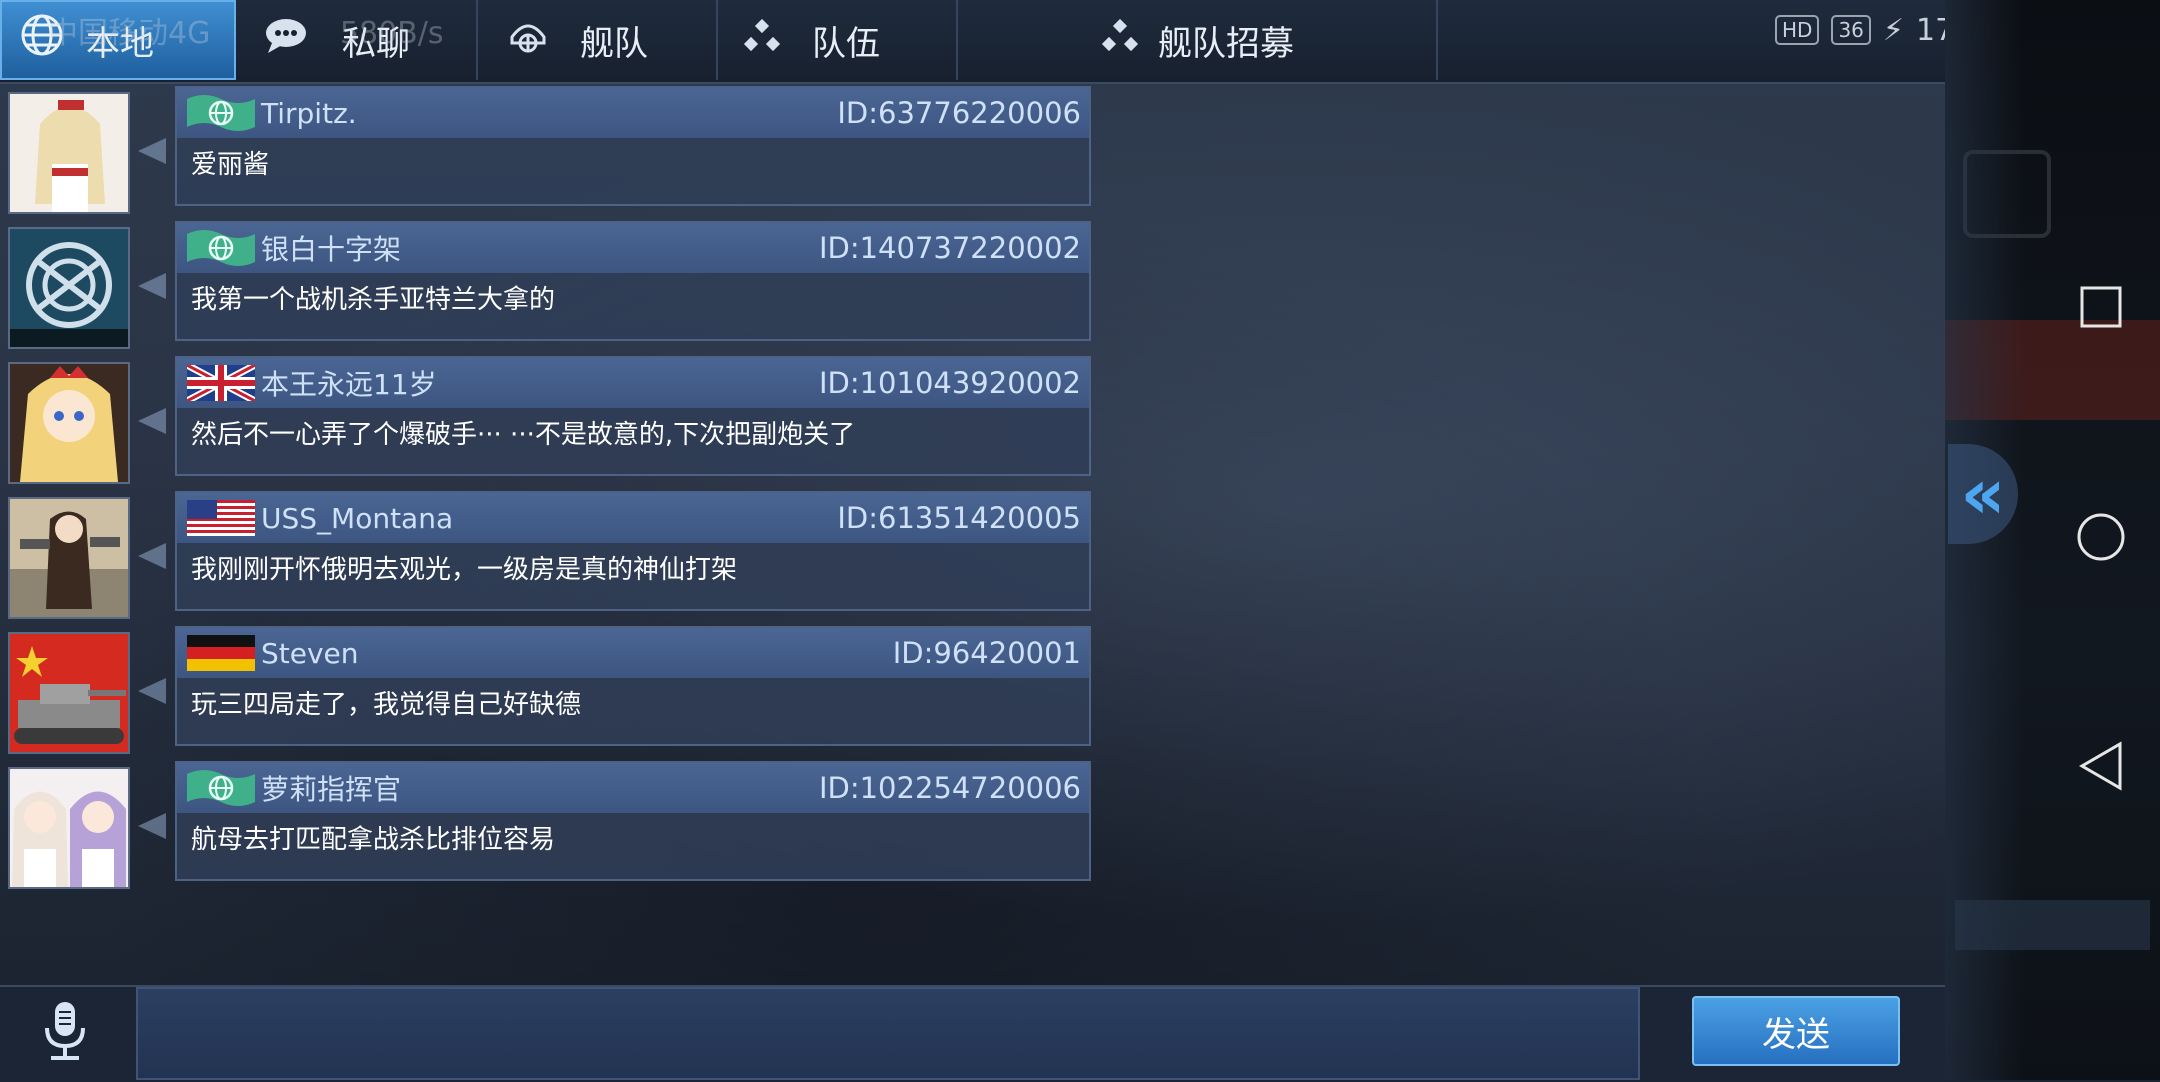 The width and height of the screenshot is (2160, 1082). What do you see at coordinates (633, 686) in the screenshot?
I see `message-bubble: Steven ID:96420001 玩三四局走了，我觉得自己好缺德` at bounding box center [633, 686].